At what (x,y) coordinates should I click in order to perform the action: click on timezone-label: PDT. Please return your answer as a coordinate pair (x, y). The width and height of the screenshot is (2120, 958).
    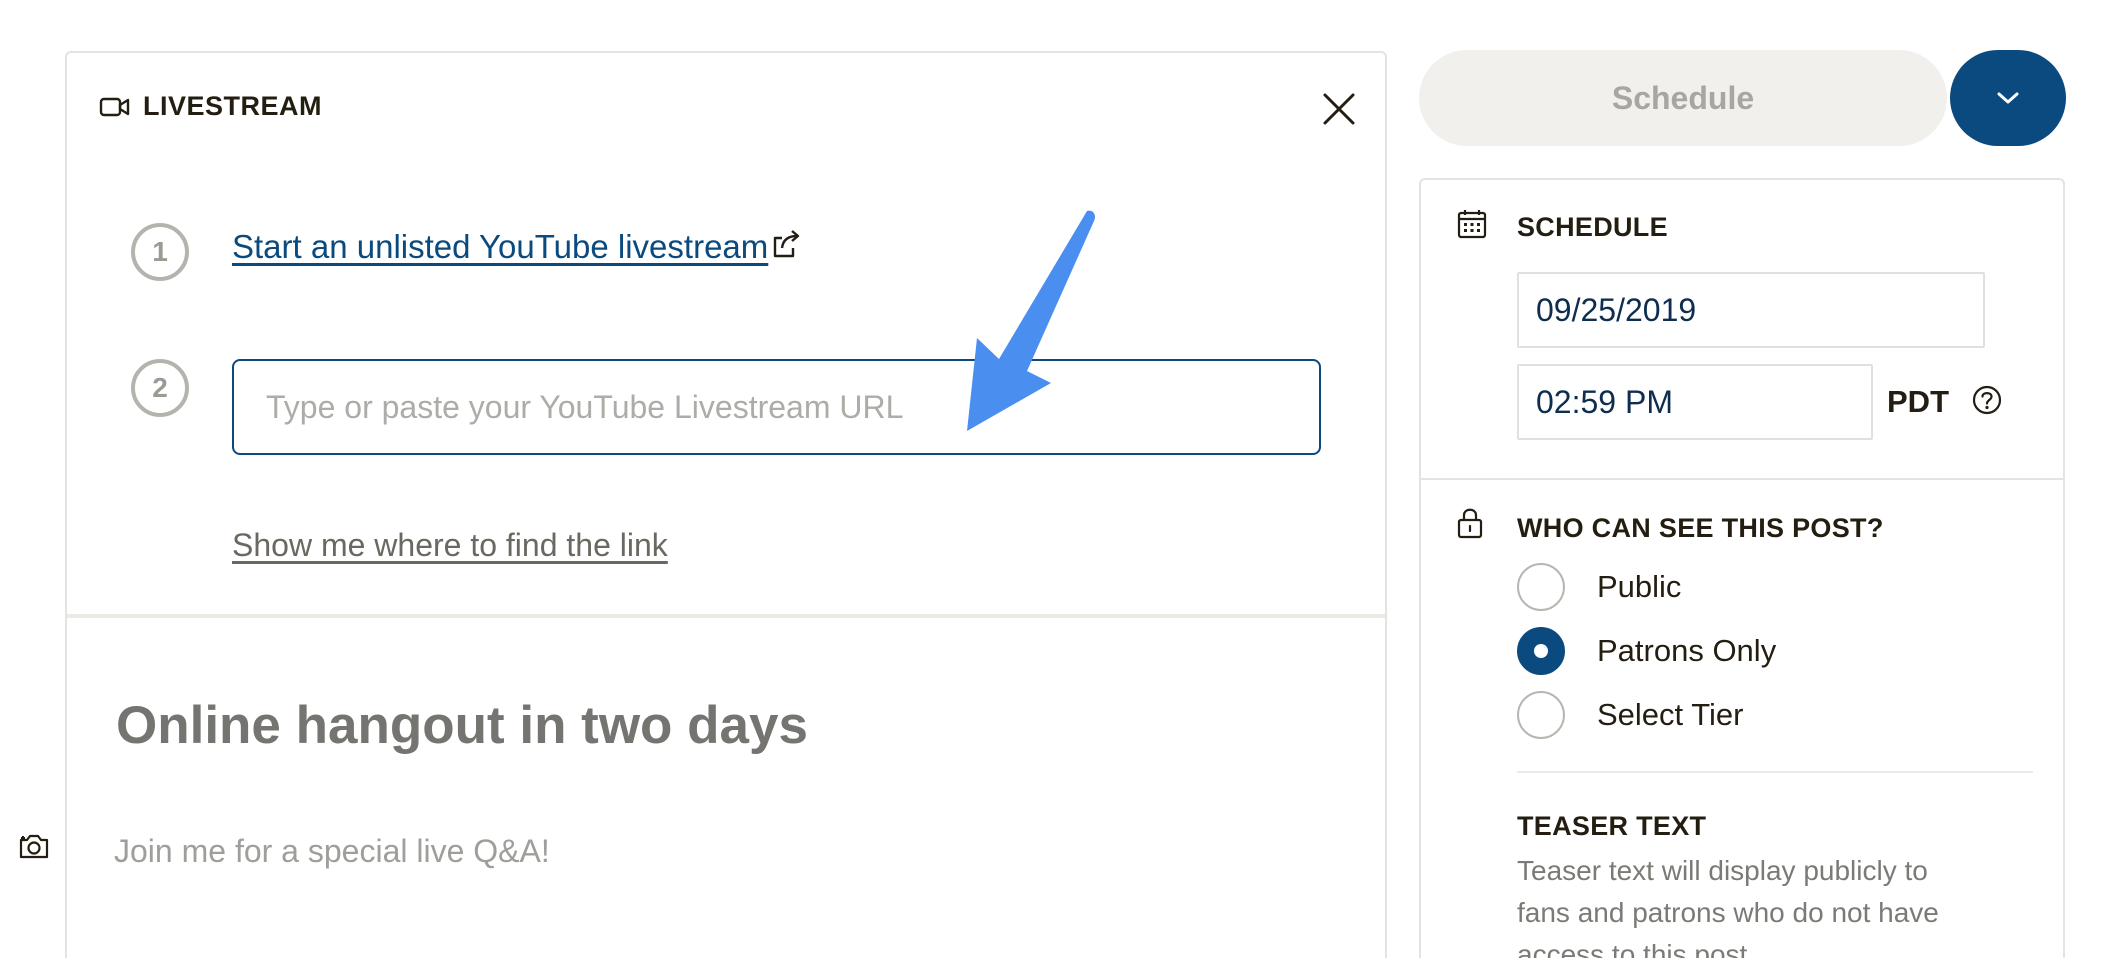
    Looking at the image, I should click on (1918, 401).